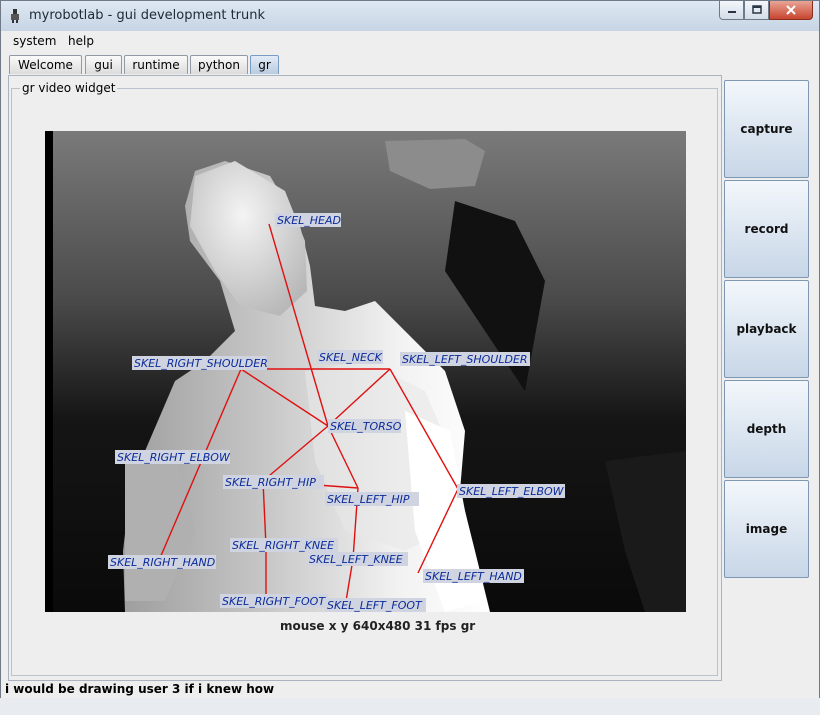 Image resolution: width=820 pixels, height=715 pixels. I want to click on window-title: myrobotlab - gui development trunk, so click(147, 15).